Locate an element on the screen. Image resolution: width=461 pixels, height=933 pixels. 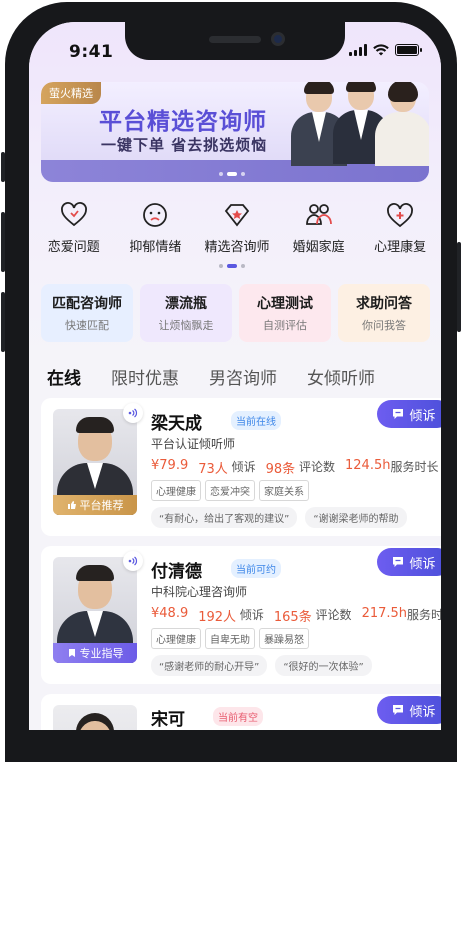
banner-dot-active is located at coordinates (232, 174).